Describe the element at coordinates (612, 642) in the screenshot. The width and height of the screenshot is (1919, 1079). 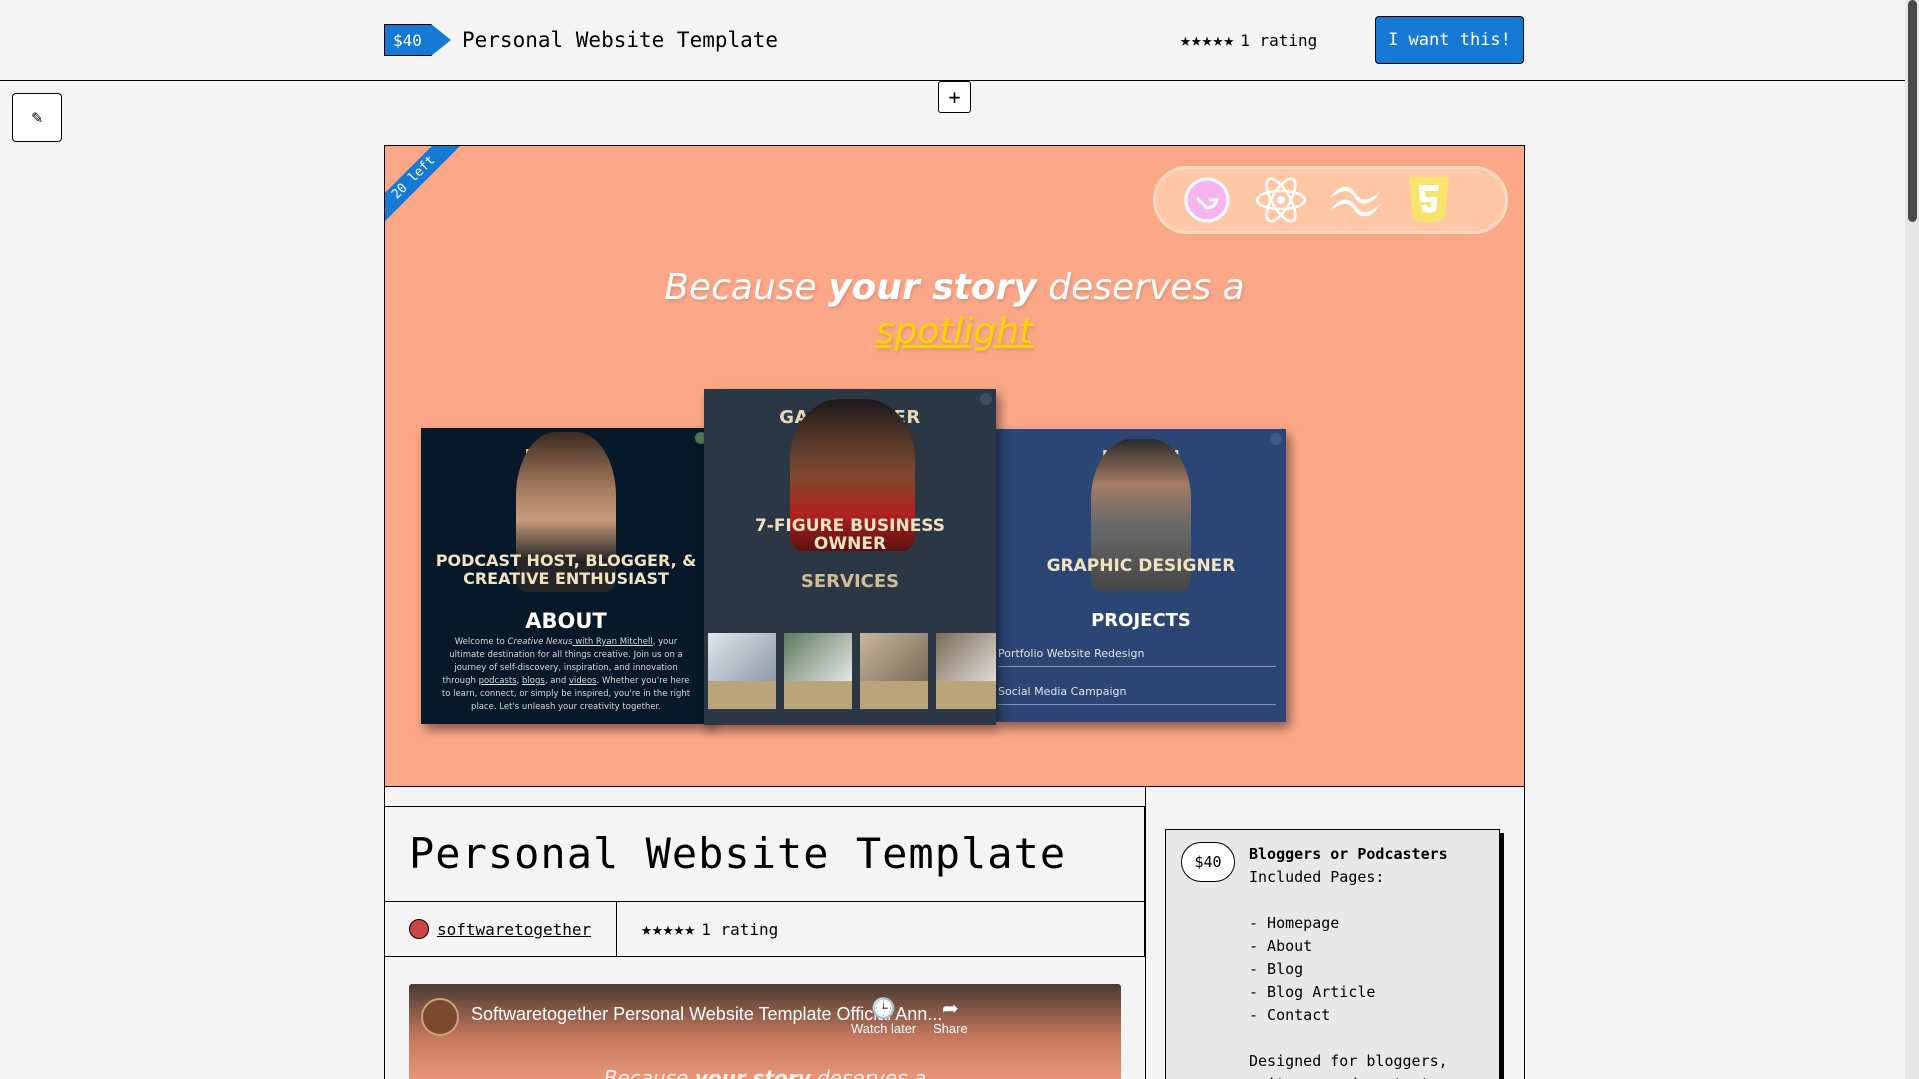
I see `para-link: with Ryan Mitchell` at that location.